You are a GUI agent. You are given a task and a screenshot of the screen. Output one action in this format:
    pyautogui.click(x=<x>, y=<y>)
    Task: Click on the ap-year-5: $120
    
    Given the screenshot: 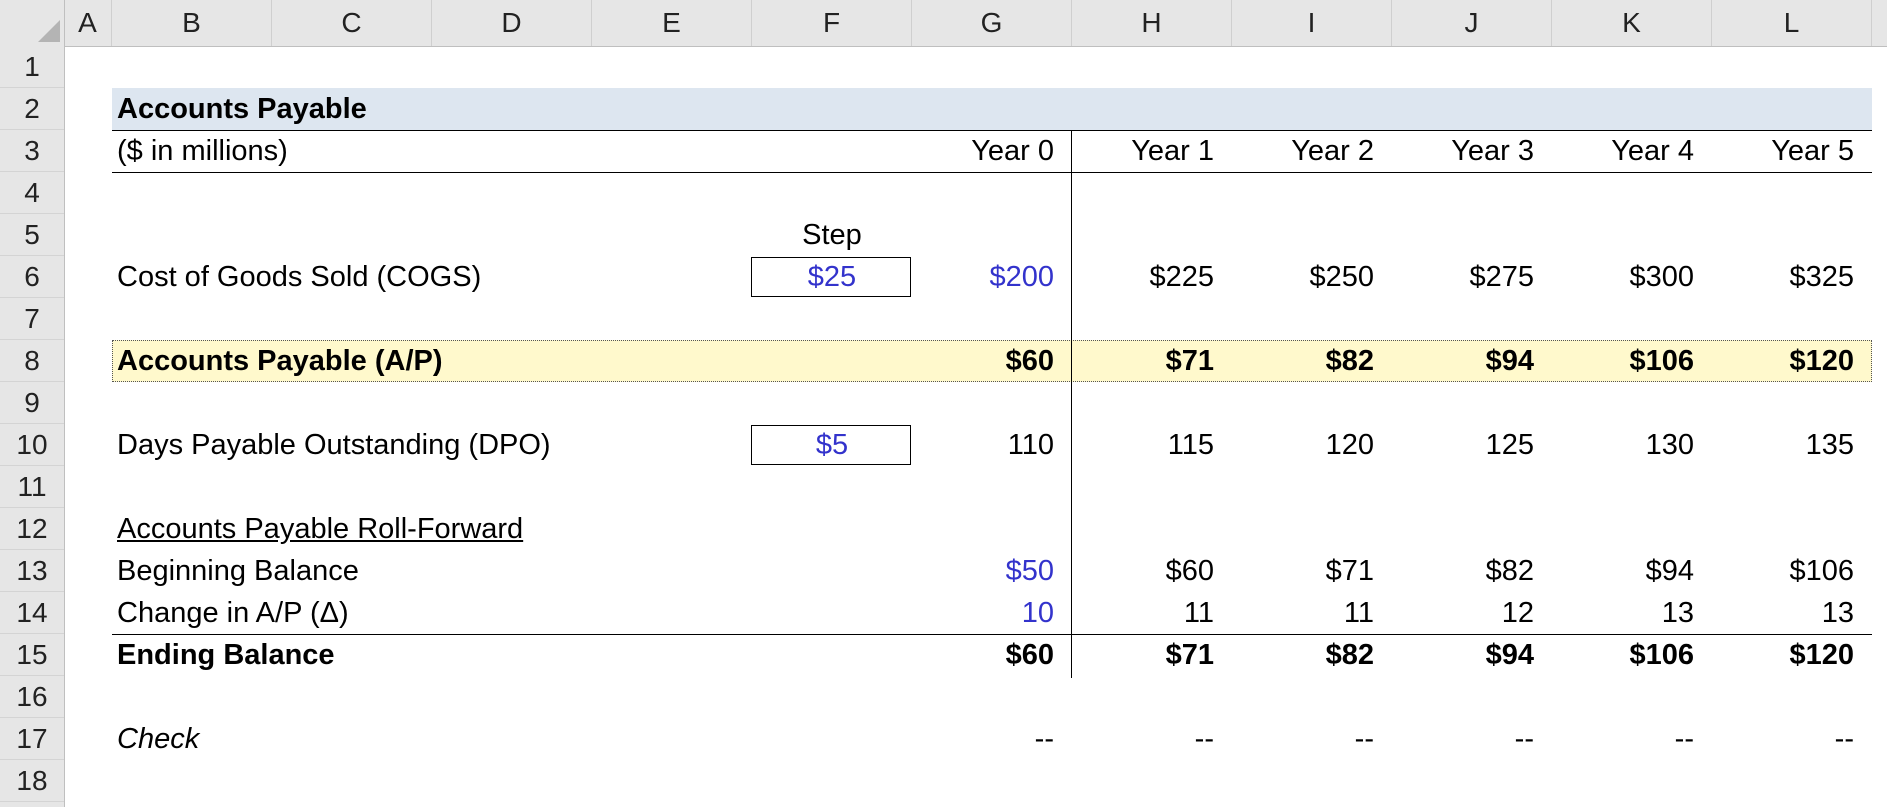 What is the action you would take?
    pyautogui.click(x=1783, y=361)
    